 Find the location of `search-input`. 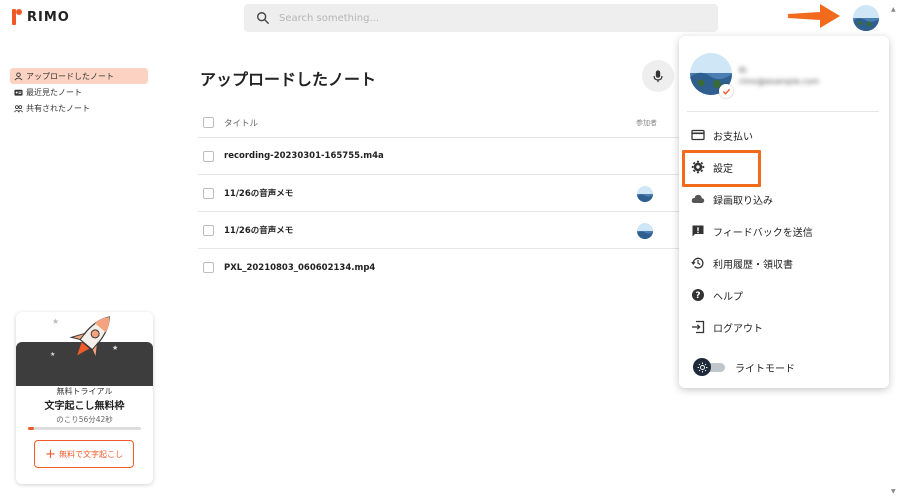

search-input is located at coordinates (489, 18).